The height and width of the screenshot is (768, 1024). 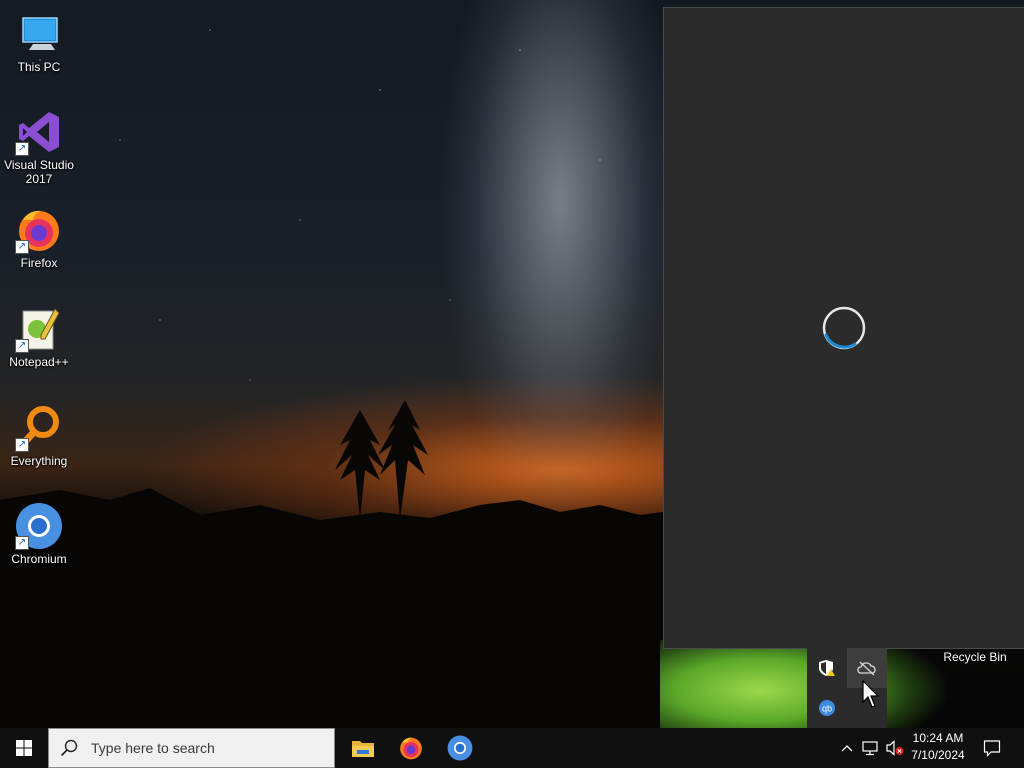 What do you see at coordinates (938, 747) in the screenshot?
I see `taskbar-clock: 10:24 AM 7/10/2024` at bounding box center [938, 747].